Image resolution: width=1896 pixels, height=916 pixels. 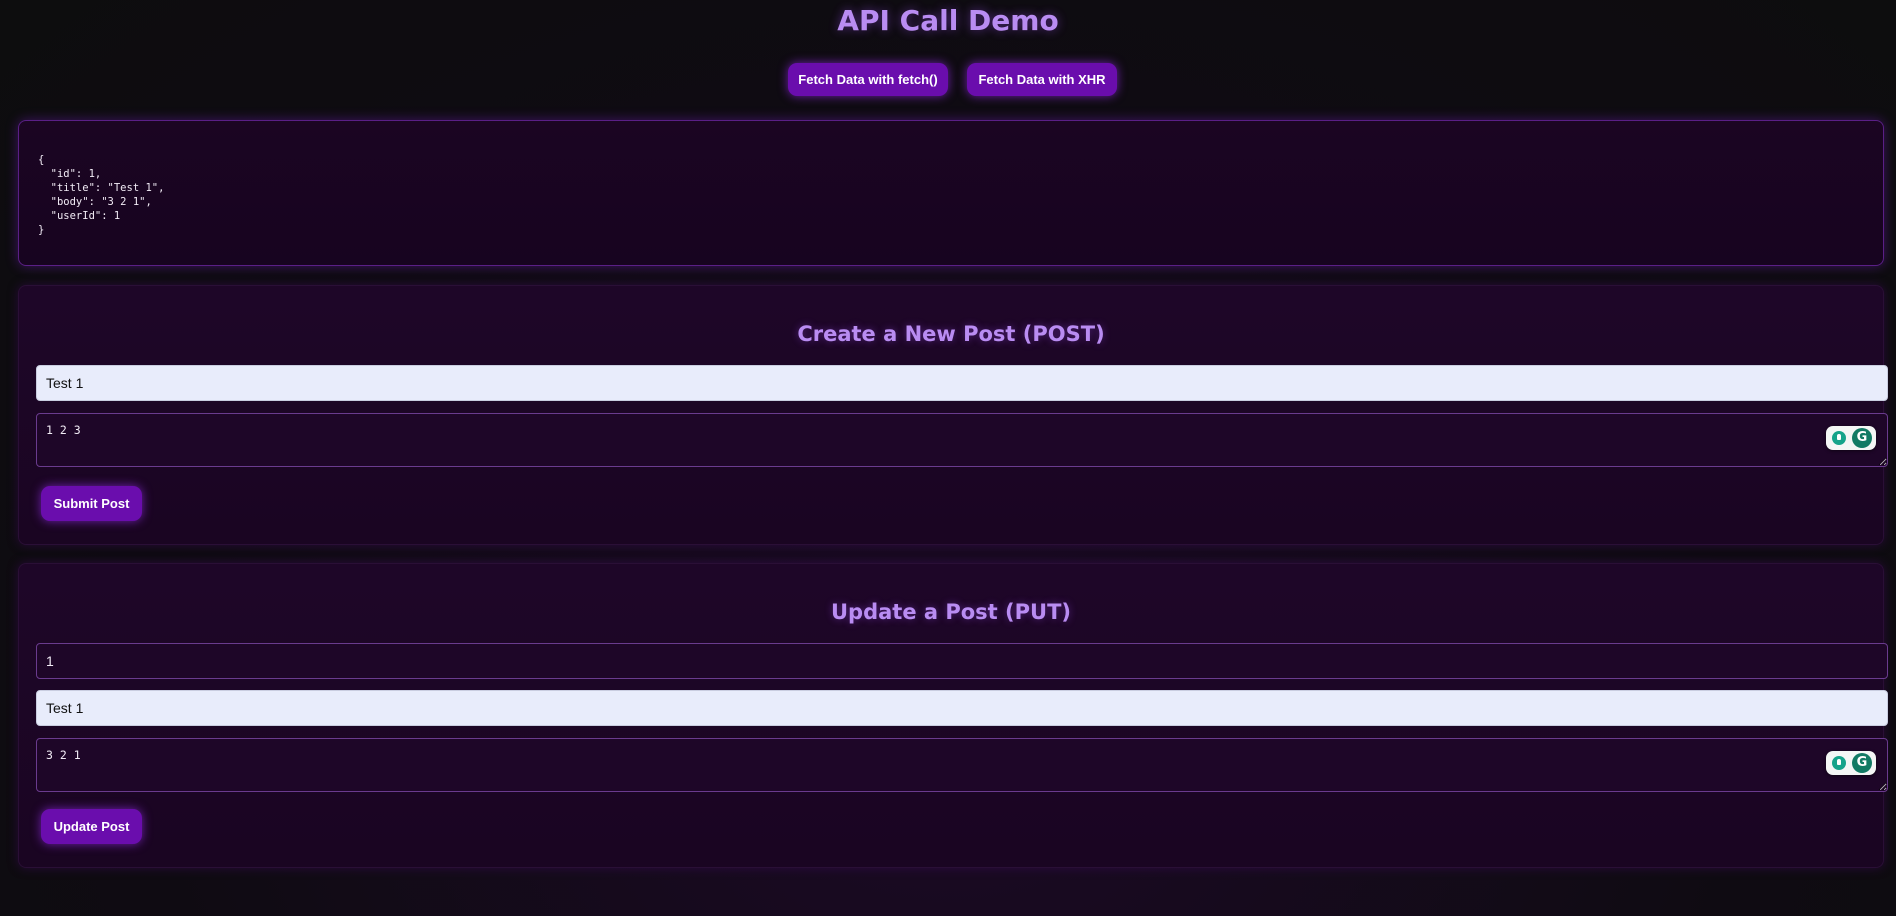 What do you see at coordinates (951, 612) in the screenshot?
I see `update-post-heading: Update a Post (PUT)` at bounding box center [951, 612].